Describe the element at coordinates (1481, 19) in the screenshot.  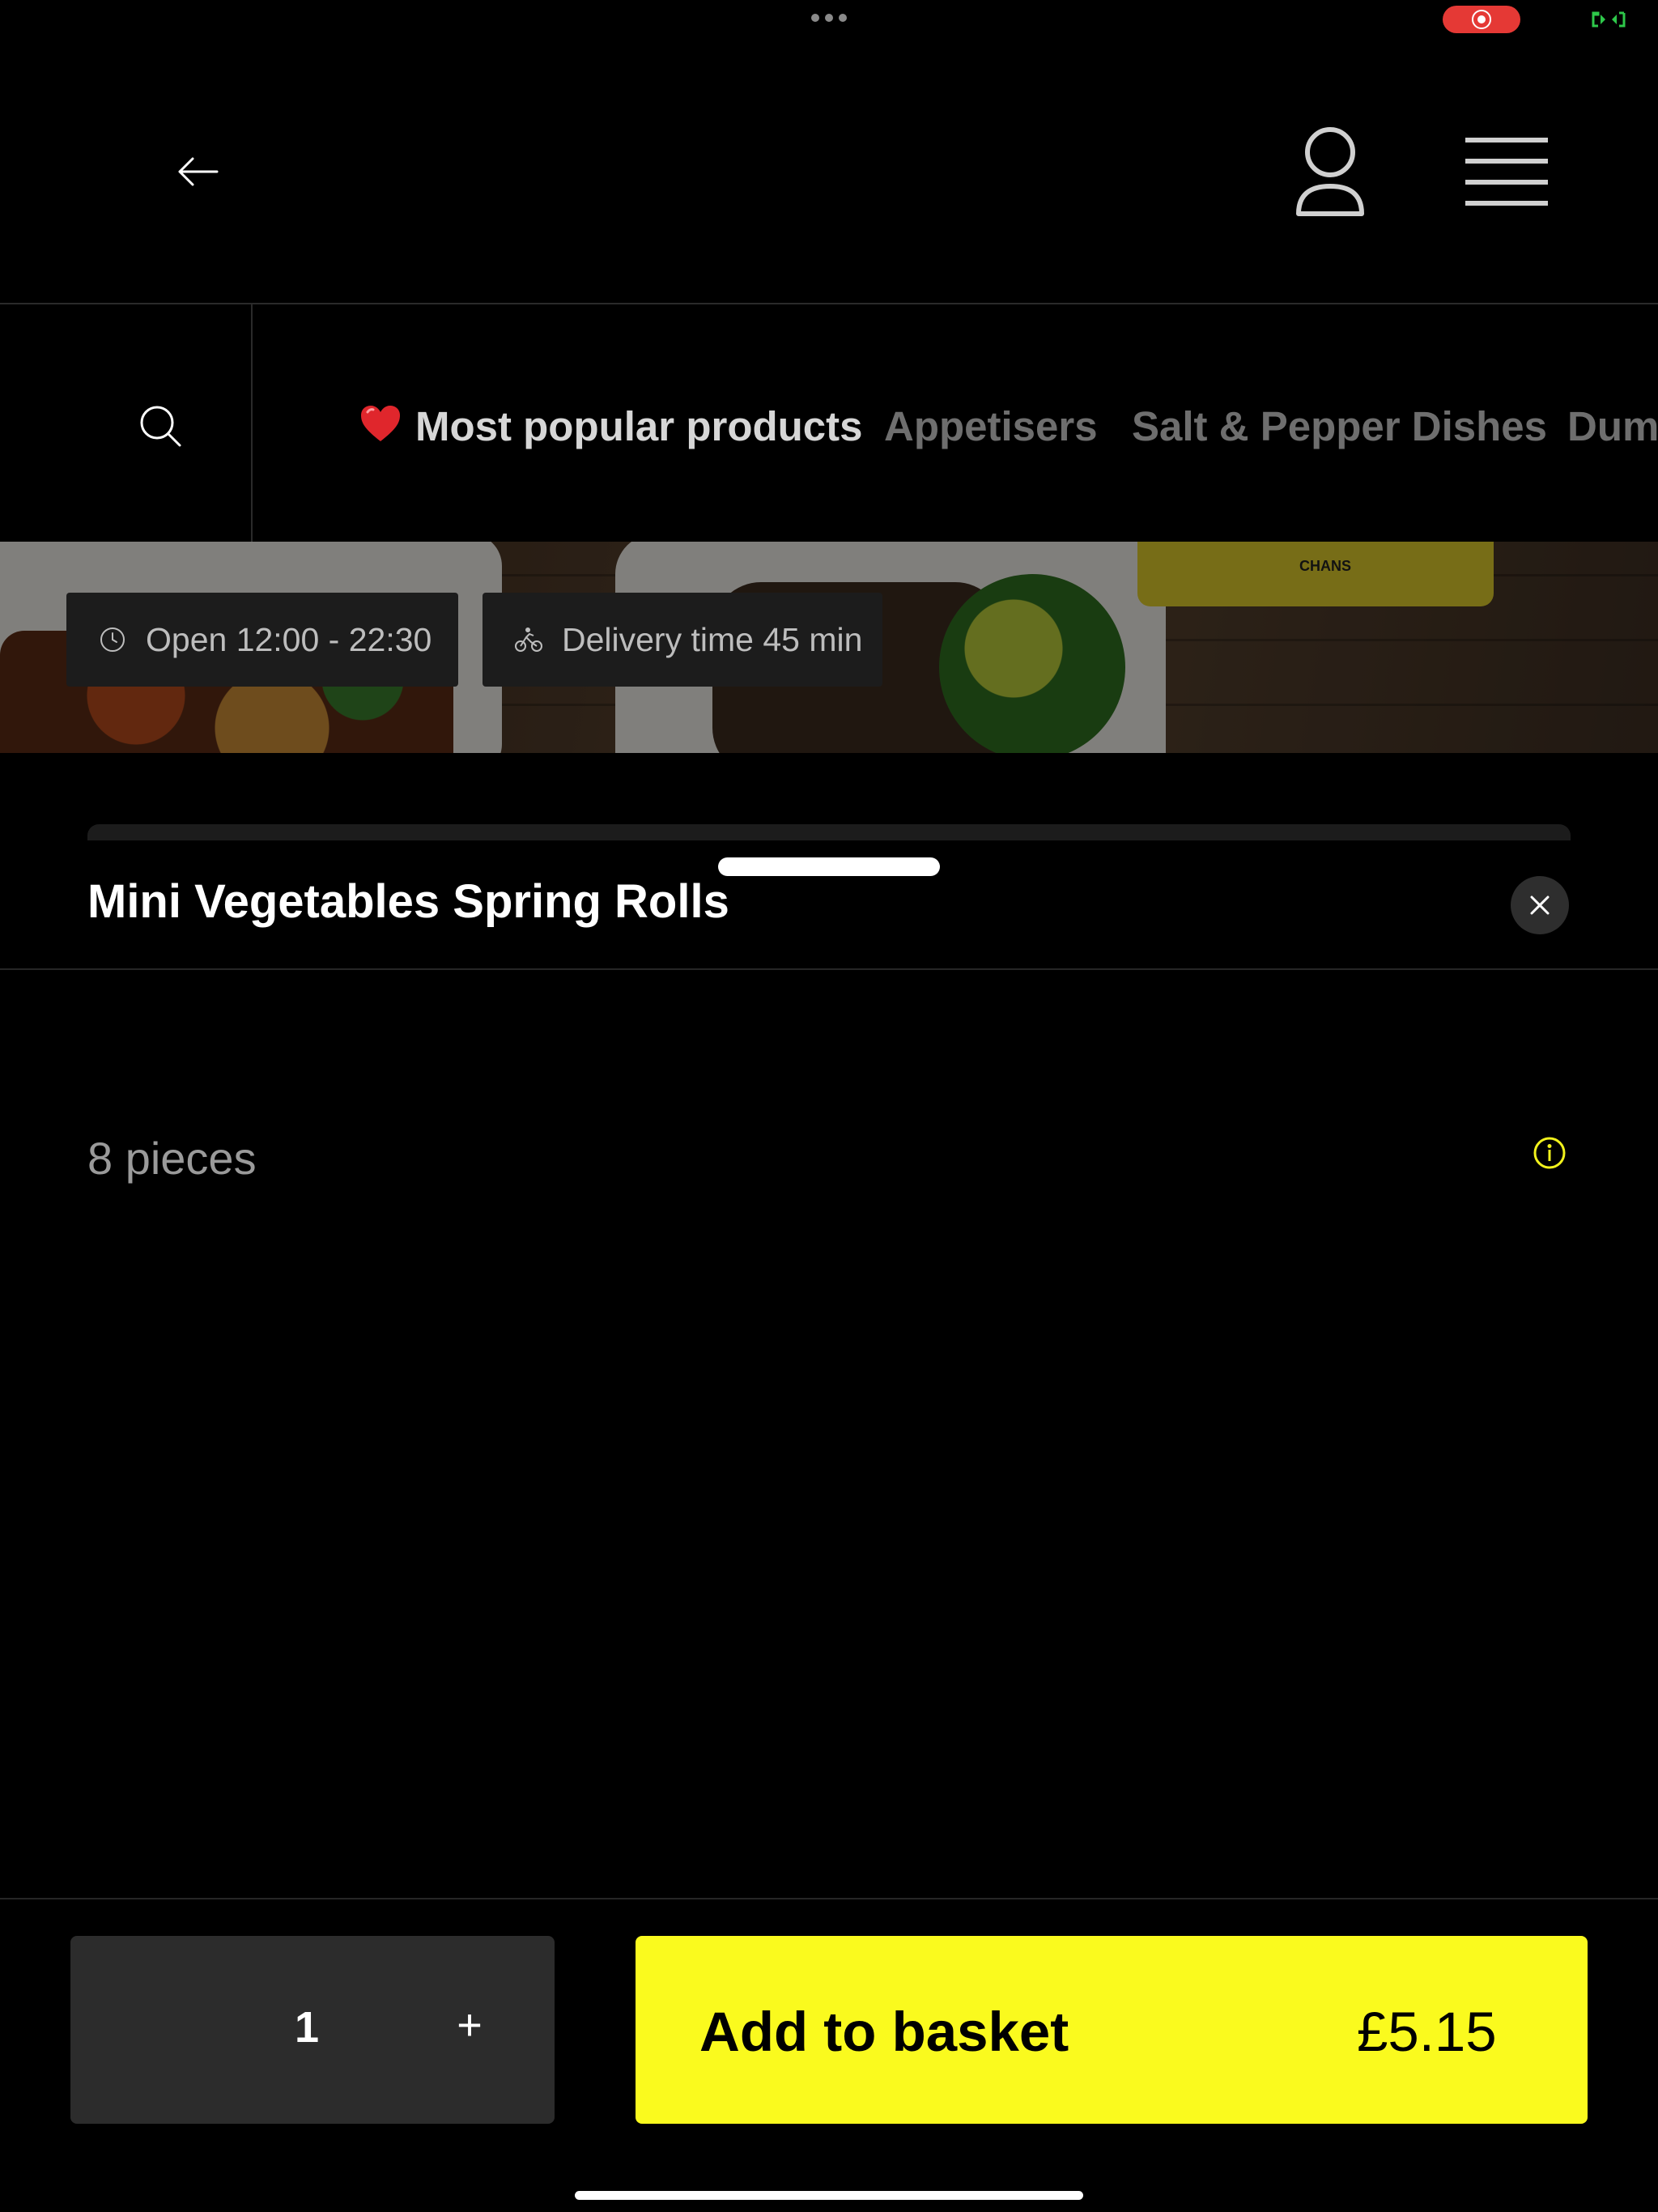
I see `screen-recording-indicator` at that location.